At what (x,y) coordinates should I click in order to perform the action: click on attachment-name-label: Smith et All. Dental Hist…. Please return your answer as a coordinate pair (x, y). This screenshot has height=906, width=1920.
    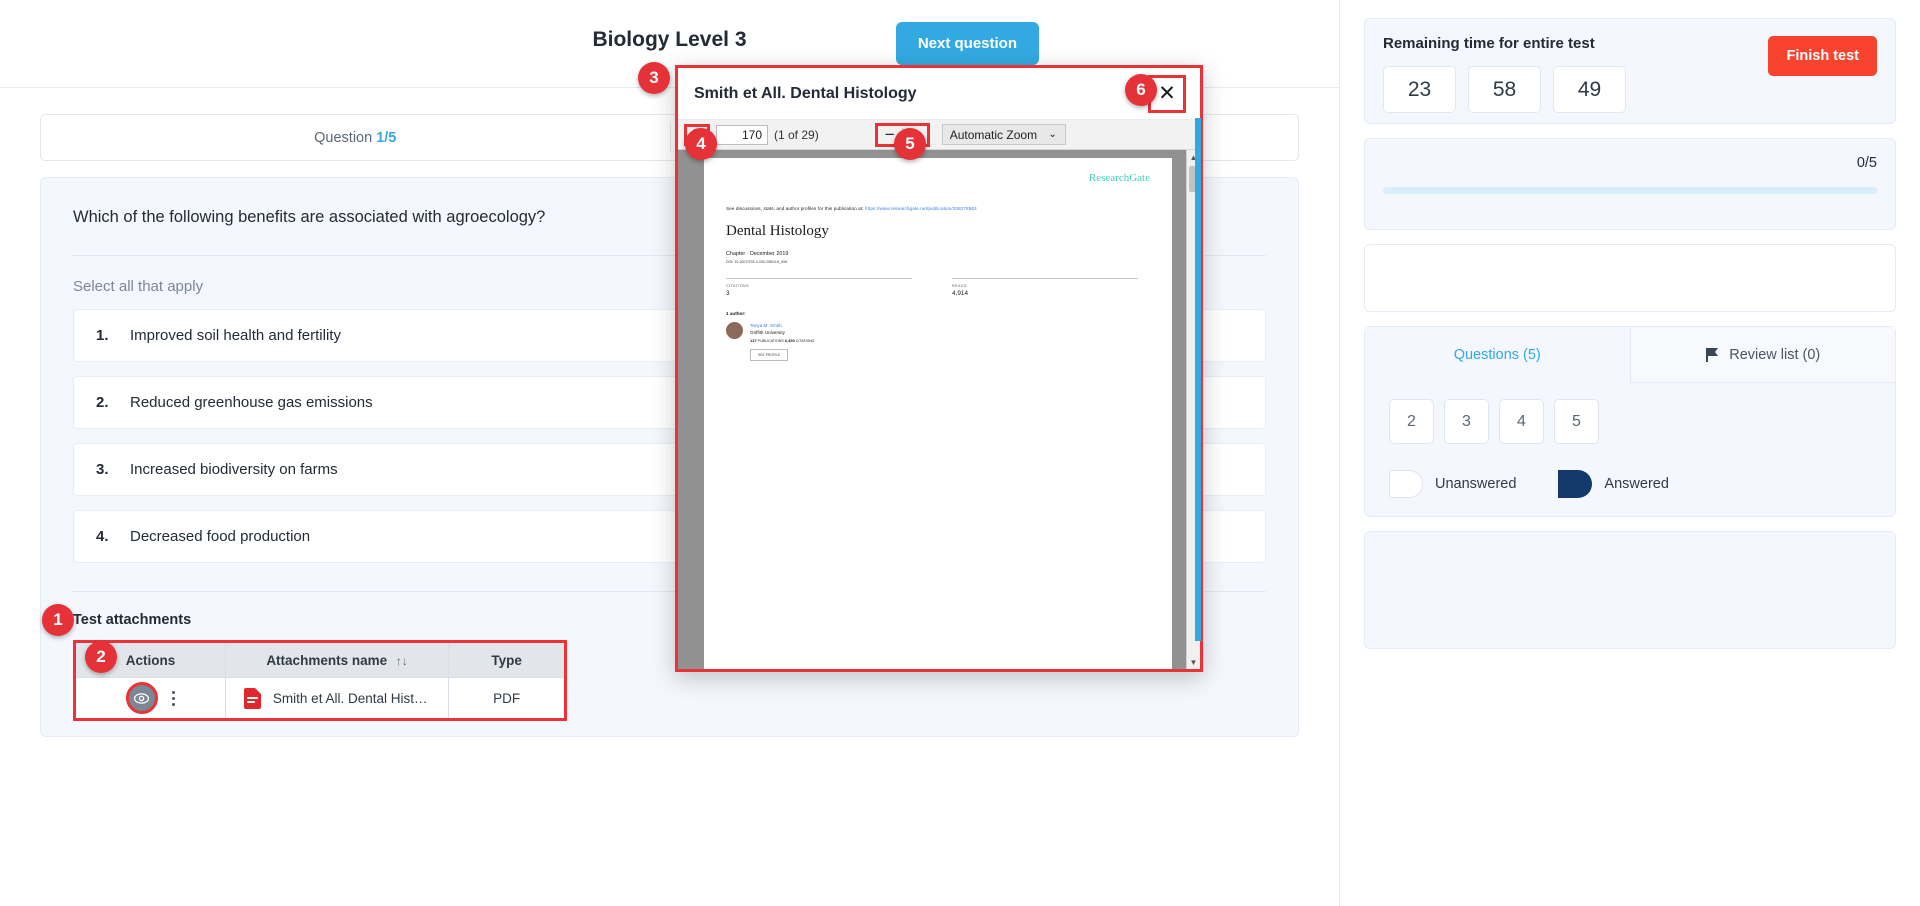
    Looking at the image, I should click on (350, 698).